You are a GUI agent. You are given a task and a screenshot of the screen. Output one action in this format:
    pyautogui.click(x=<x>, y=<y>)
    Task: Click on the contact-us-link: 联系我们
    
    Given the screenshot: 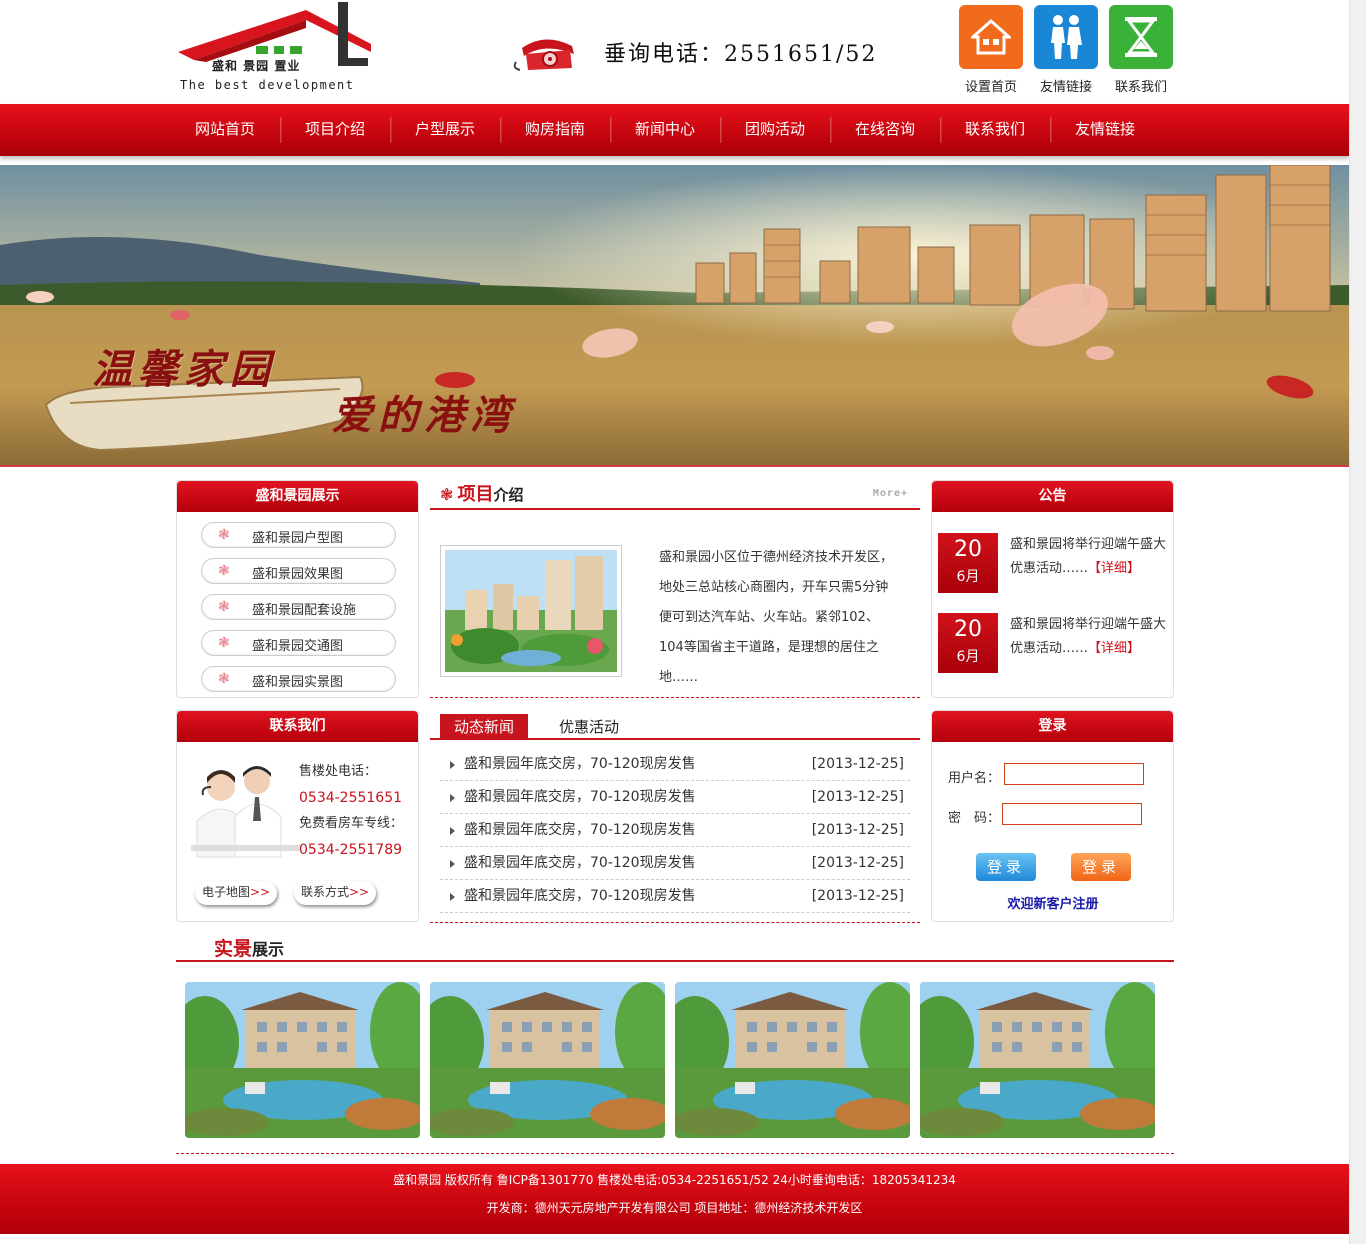 What is the action you would take?
    pyautogui.click(x=1141, y=50)
    